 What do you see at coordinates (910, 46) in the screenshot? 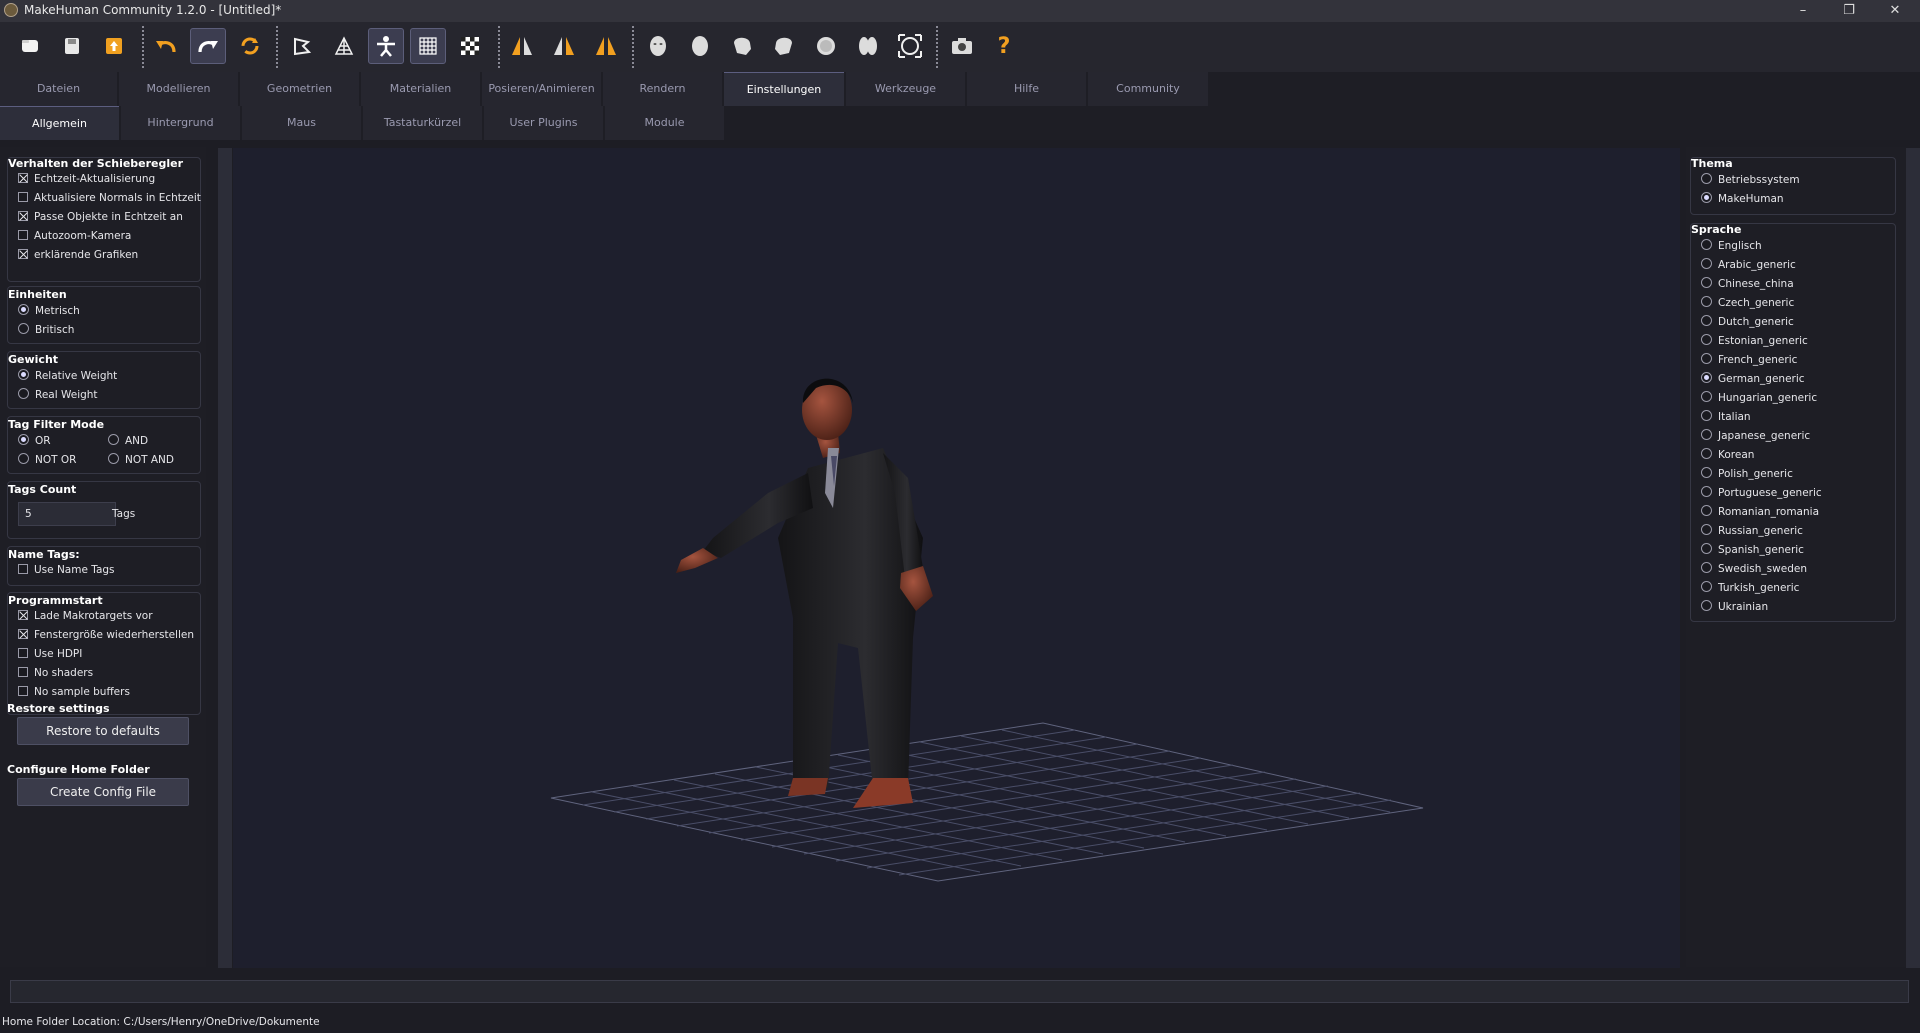
I see `reset-camera-icon` at bounding box center [910, 46].